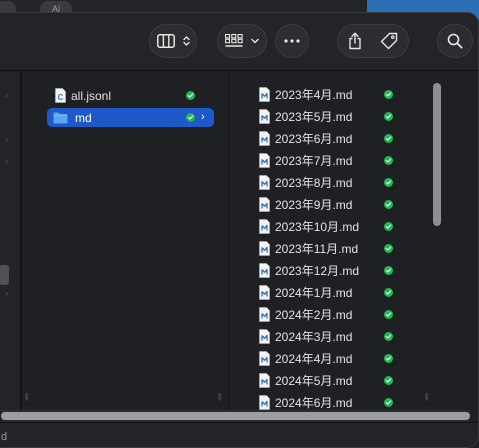 The width and height of the screenshot is (479, 448). I want to click on horizontal-scrollbar-thumb, so click(235, 416).